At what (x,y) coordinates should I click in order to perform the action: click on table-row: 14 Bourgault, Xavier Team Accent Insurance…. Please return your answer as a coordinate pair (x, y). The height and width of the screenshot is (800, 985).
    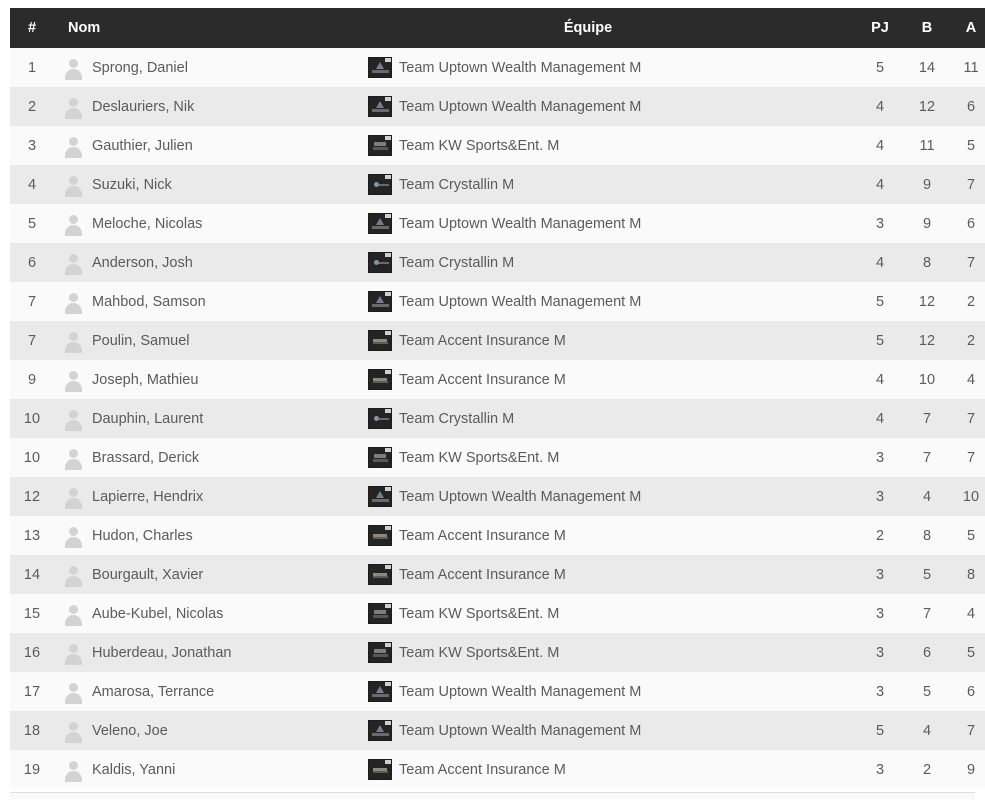
    Looking at the image, I should click on (497, 574).